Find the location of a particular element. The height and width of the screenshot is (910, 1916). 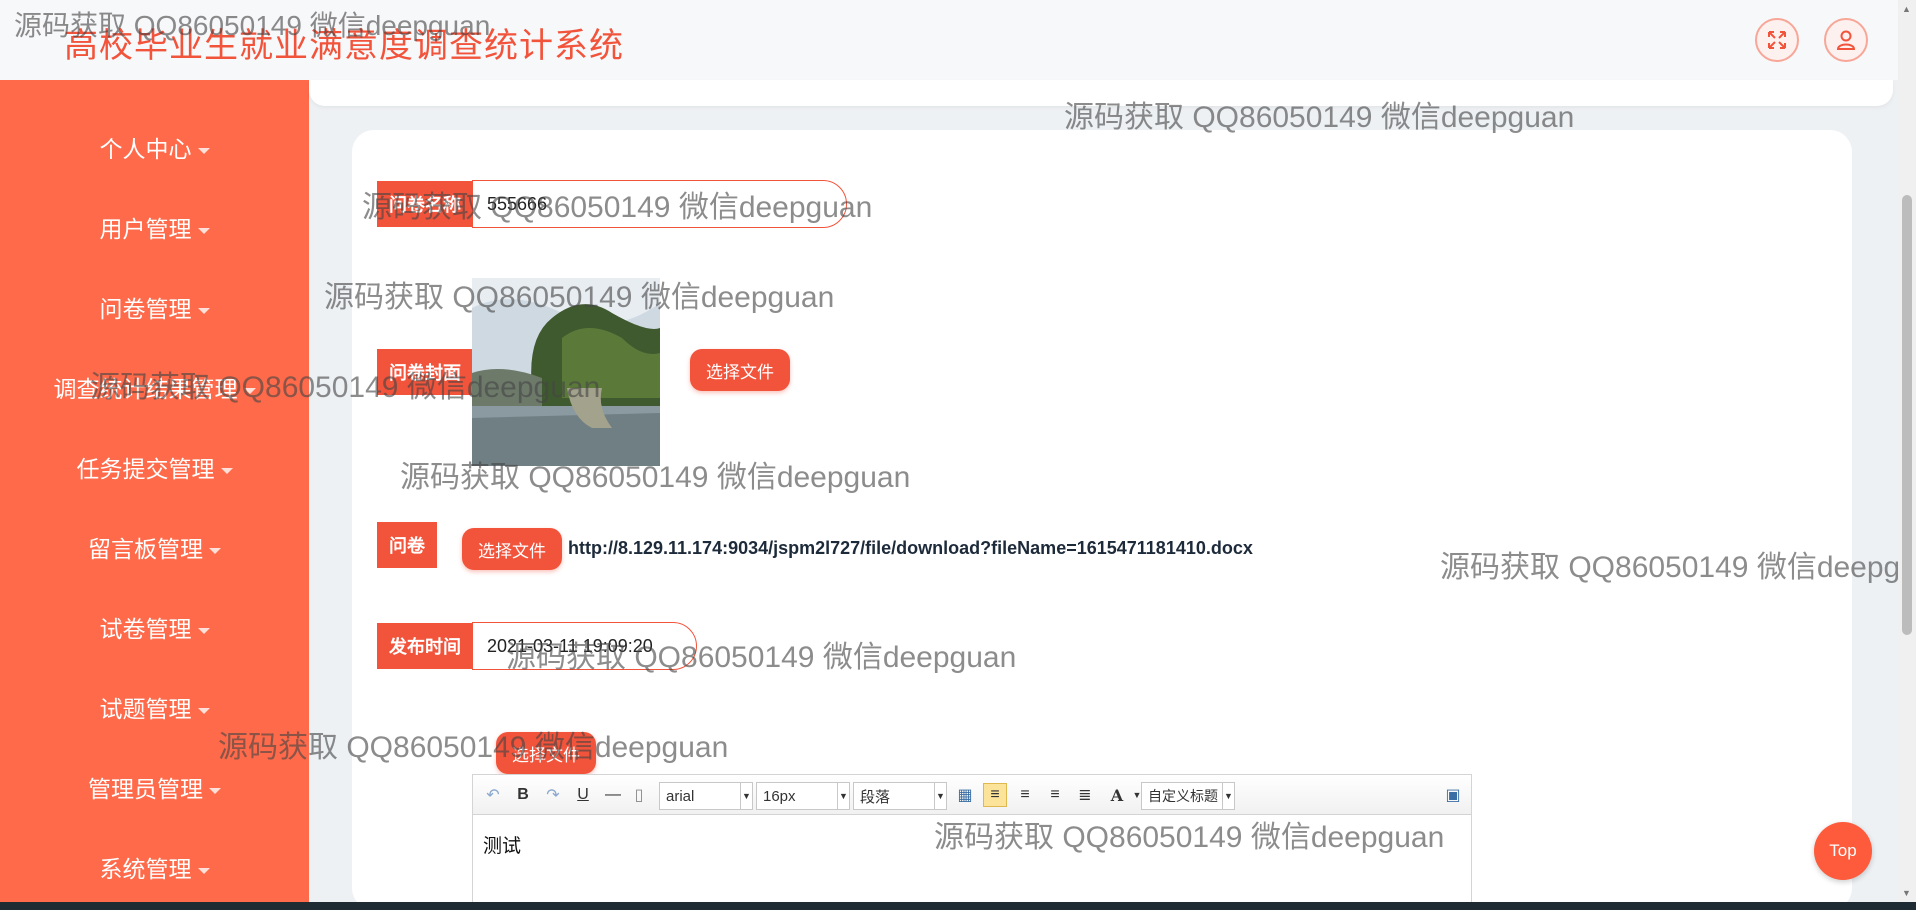

preview-icon: ▣ is located at coordinates (1453, 795).